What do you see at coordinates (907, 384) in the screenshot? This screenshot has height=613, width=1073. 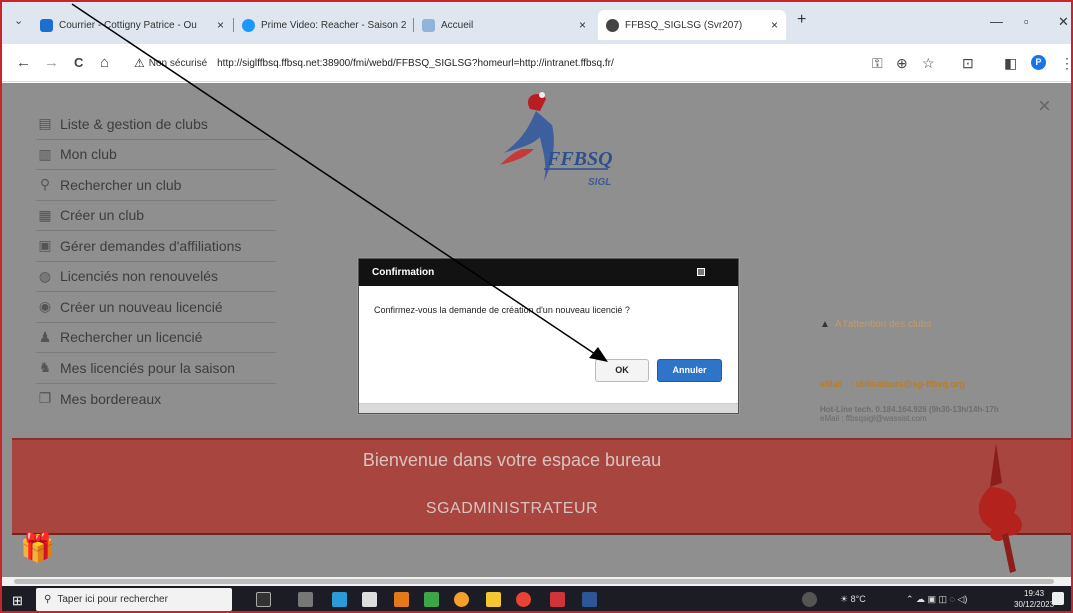 I see `email-value: : utilisateurs@sg-ffbsq.org` at bounding box center [907, 384].